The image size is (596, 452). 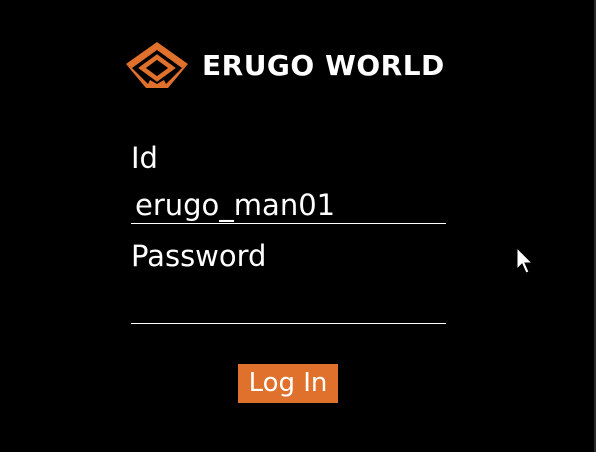 What do you see at coordinates (288, 383) in the screenshot?
I see `login-button: Log In` at bounding box center [288, 383].